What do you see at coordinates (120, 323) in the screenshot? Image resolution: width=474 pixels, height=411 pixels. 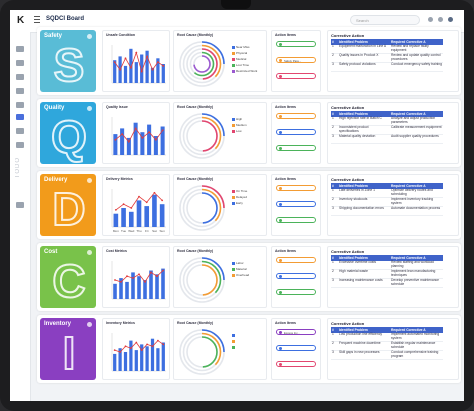 I see `inventory-chart-title: Inventory Metrics` at bounding box center [120, 323].